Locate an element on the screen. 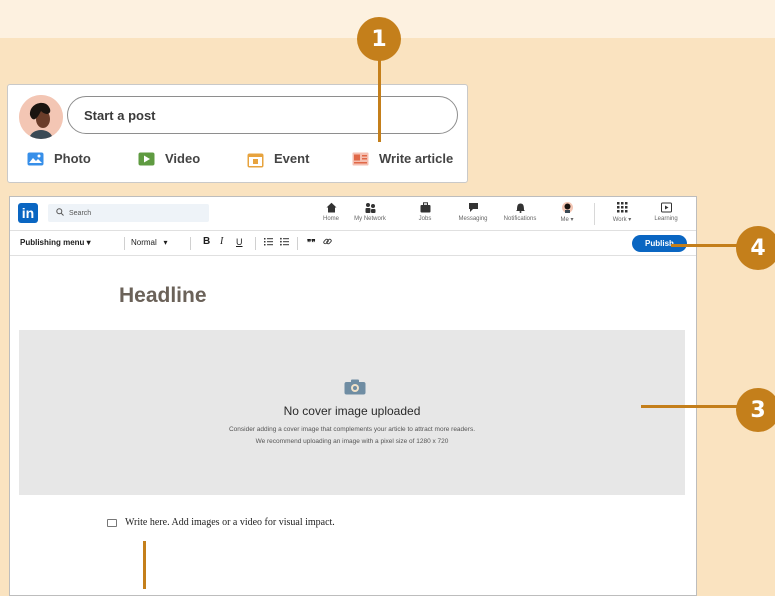  avatar-icon is located at coordinates (567, 207).